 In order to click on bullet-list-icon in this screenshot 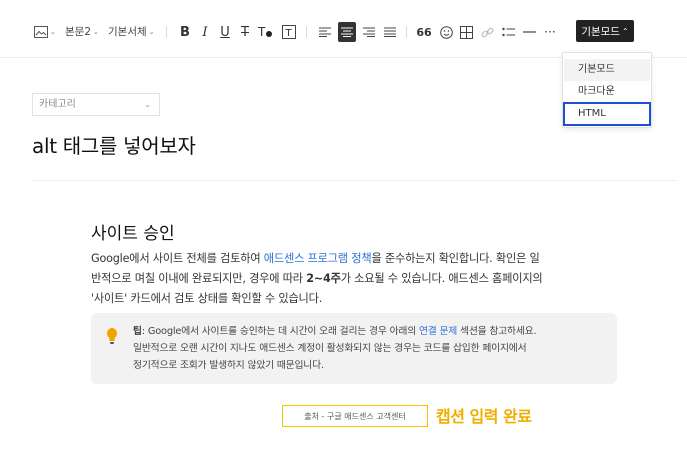, I will do `click(508, 32)`.